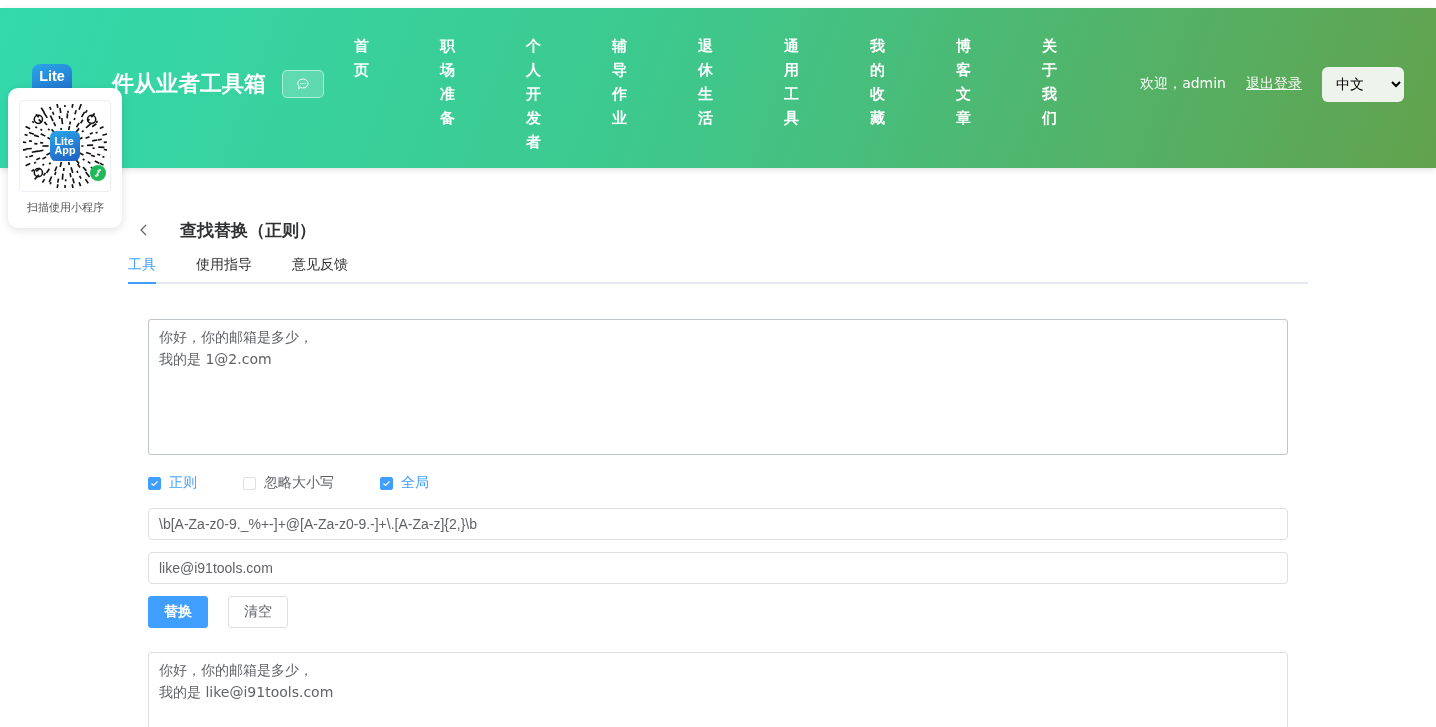  Describe the element at coordinates (215, 359) in the screenshot. I see `text-line: 我的是 1@2.com` at that location.